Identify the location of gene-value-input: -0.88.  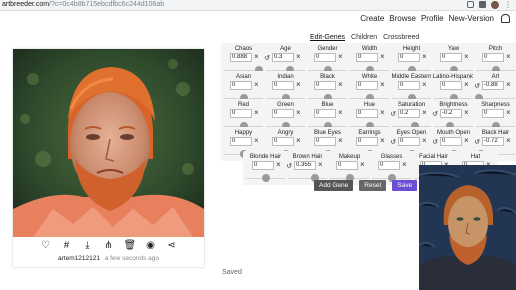
(493, 85).